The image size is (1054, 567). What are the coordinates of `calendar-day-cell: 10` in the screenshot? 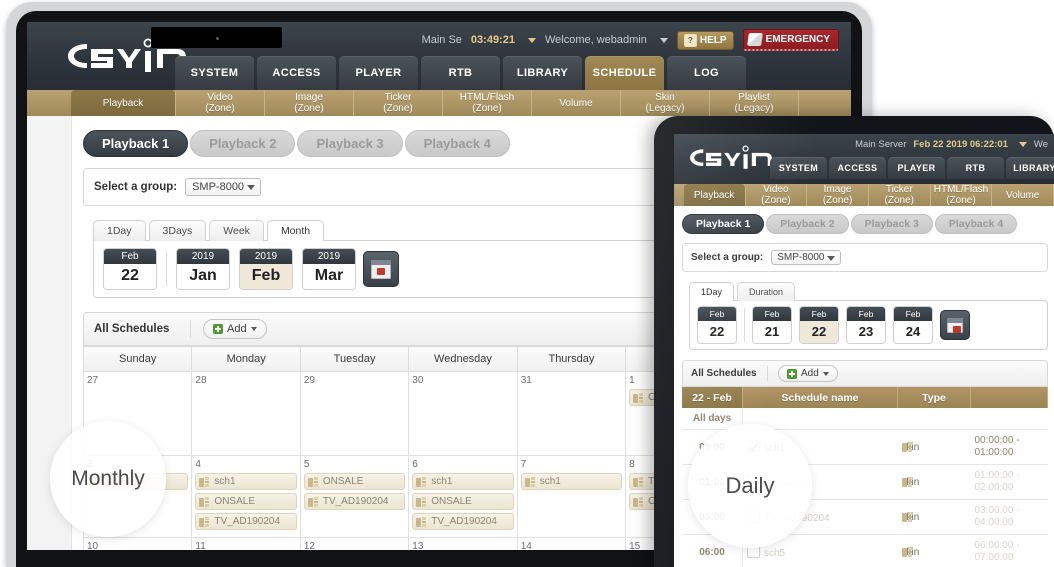 It's located at (137, 543).